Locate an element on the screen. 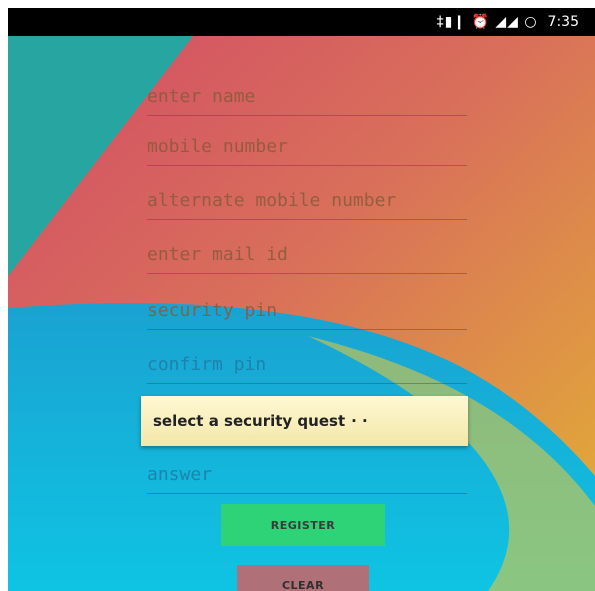 The height and width of the screenshot is (591, 595). security-pin-field: security pin is located at coordinates (307, 308).